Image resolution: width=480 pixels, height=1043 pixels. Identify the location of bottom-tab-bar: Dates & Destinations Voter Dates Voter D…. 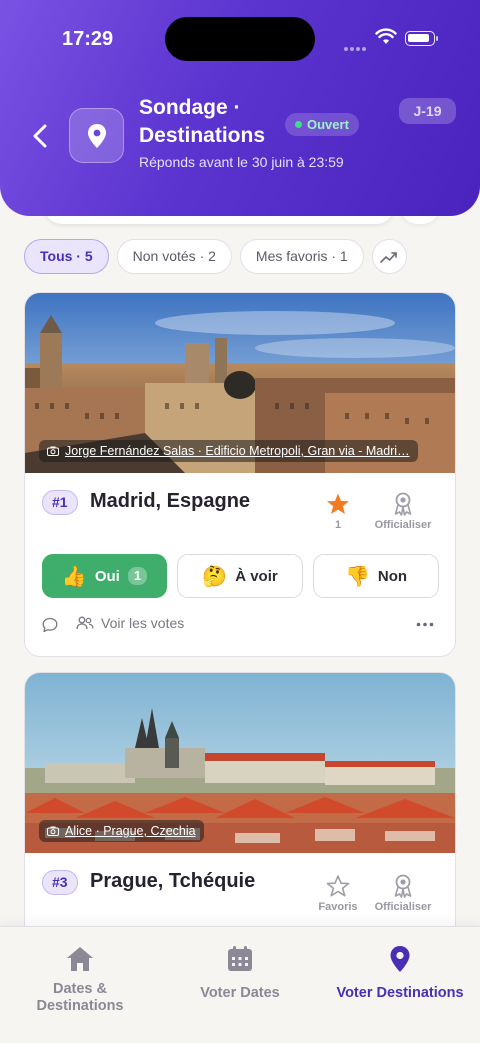
(240, 984).